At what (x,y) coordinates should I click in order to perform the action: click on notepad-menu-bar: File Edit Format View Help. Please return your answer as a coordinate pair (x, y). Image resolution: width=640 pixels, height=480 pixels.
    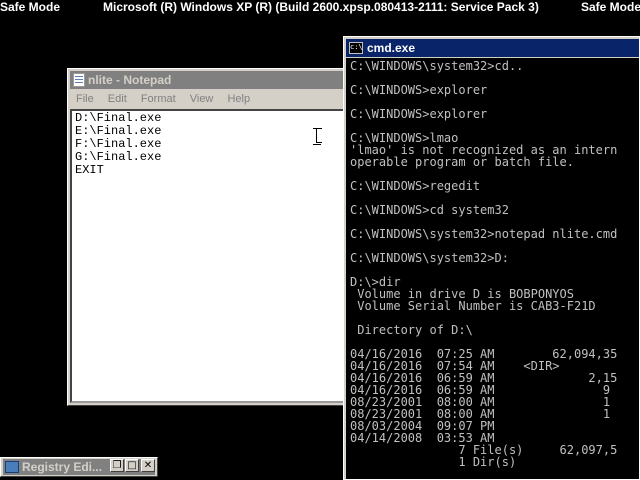
    Looking at the image, I should click on (209, 99).